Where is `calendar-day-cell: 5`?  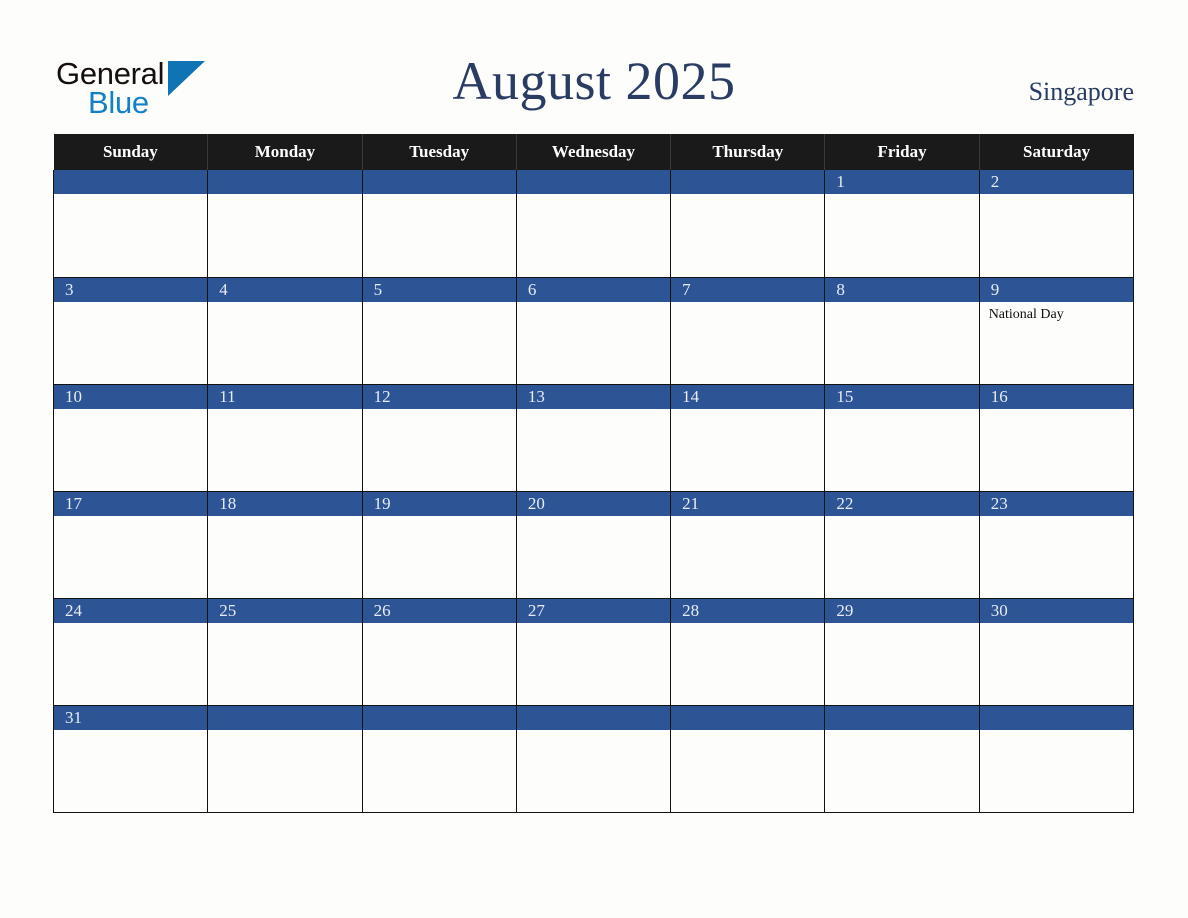 calendar-day-cell: 5 is located at coordinates (439, 331).